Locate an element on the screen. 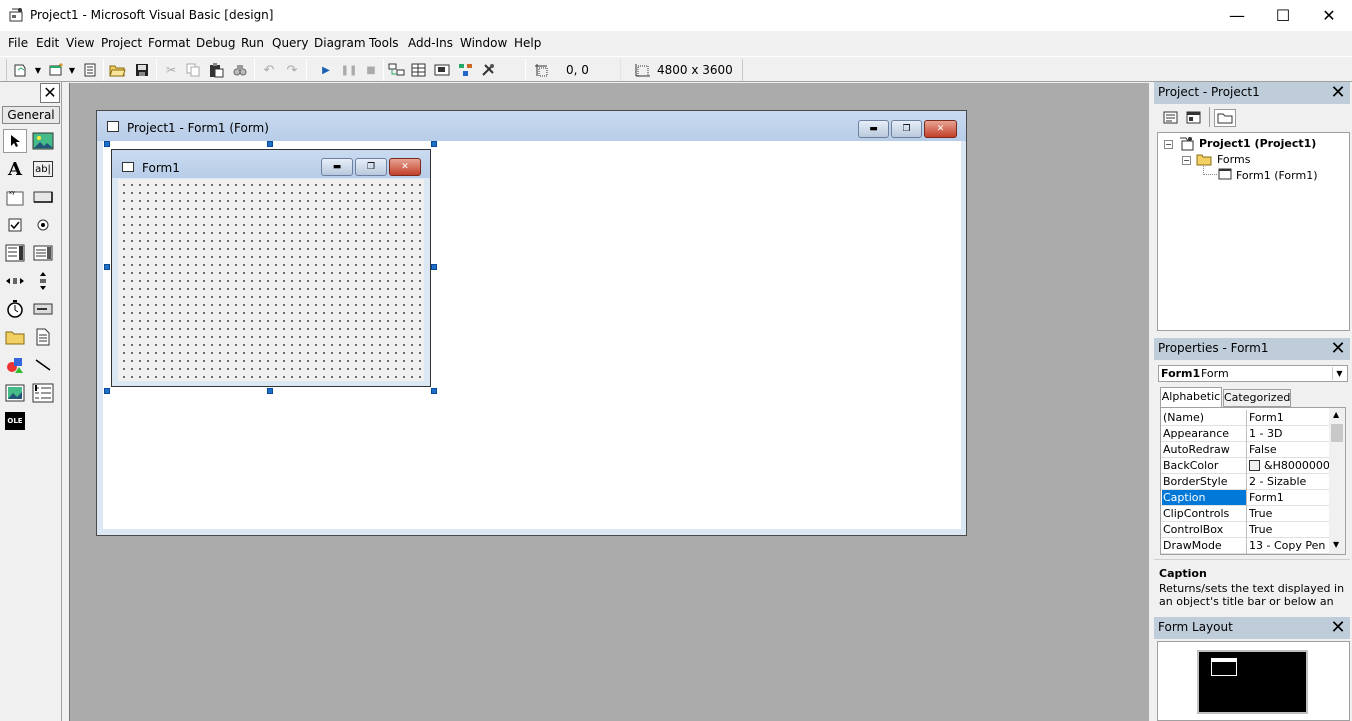 The height and width of the screenshot is (721, 1352). data-icon is located at coordinates (43, 393).